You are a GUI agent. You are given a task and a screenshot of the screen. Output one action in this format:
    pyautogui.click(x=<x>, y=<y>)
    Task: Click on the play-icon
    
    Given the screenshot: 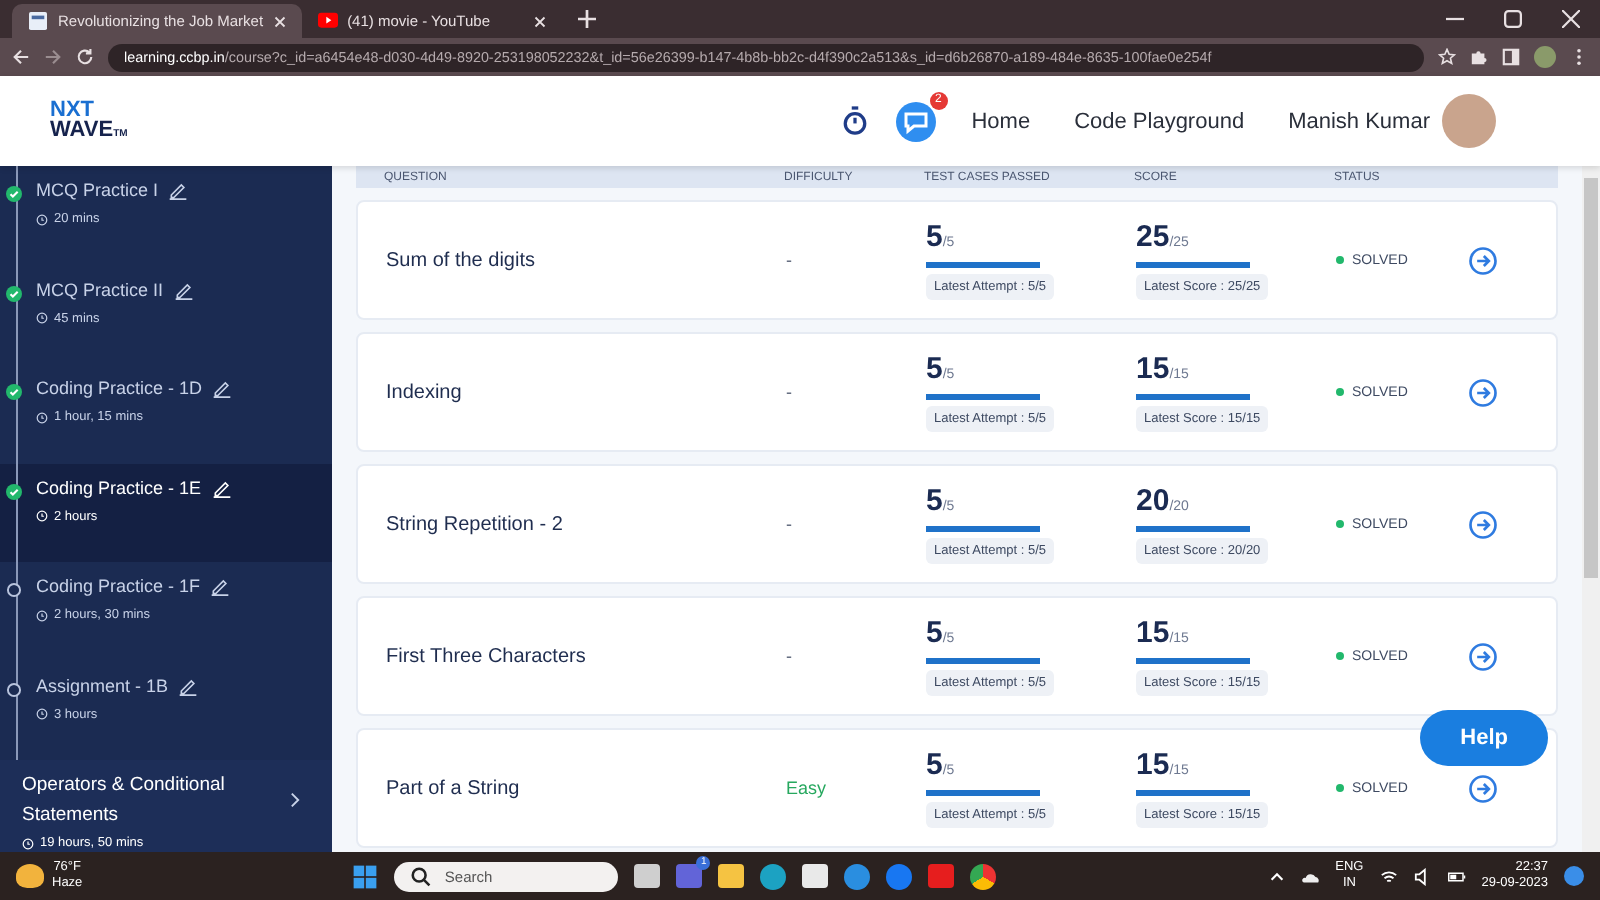 What is the action you would take?
    pyautogui.click(x=327, y=21)
    